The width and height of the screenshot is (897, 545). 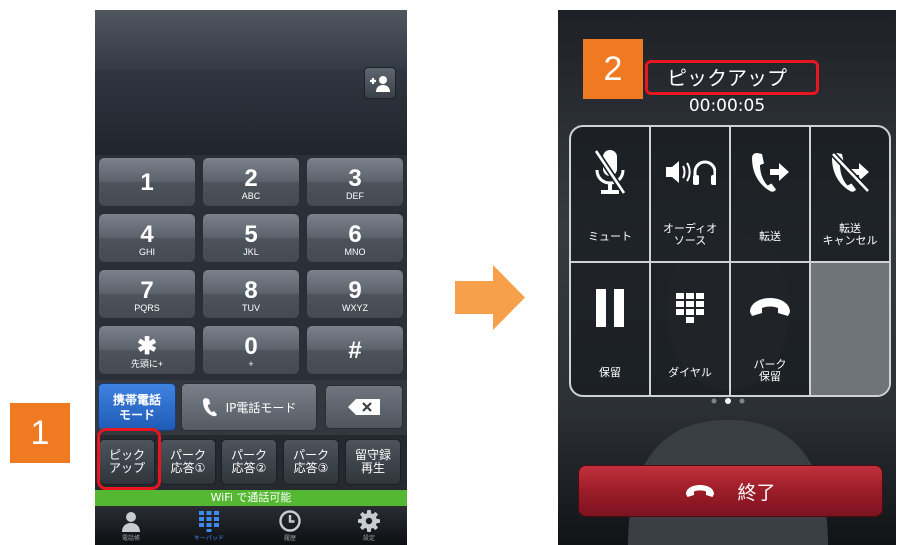 I want to click on keypad-icon, so click(x=209, y=521).